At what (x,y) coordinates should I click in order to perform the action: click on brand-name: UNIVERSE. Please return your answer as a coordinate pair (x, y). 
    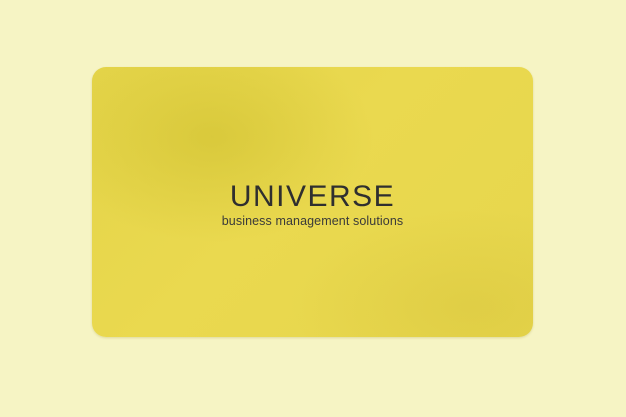
    Looking at the image, I should click on (312, 196).